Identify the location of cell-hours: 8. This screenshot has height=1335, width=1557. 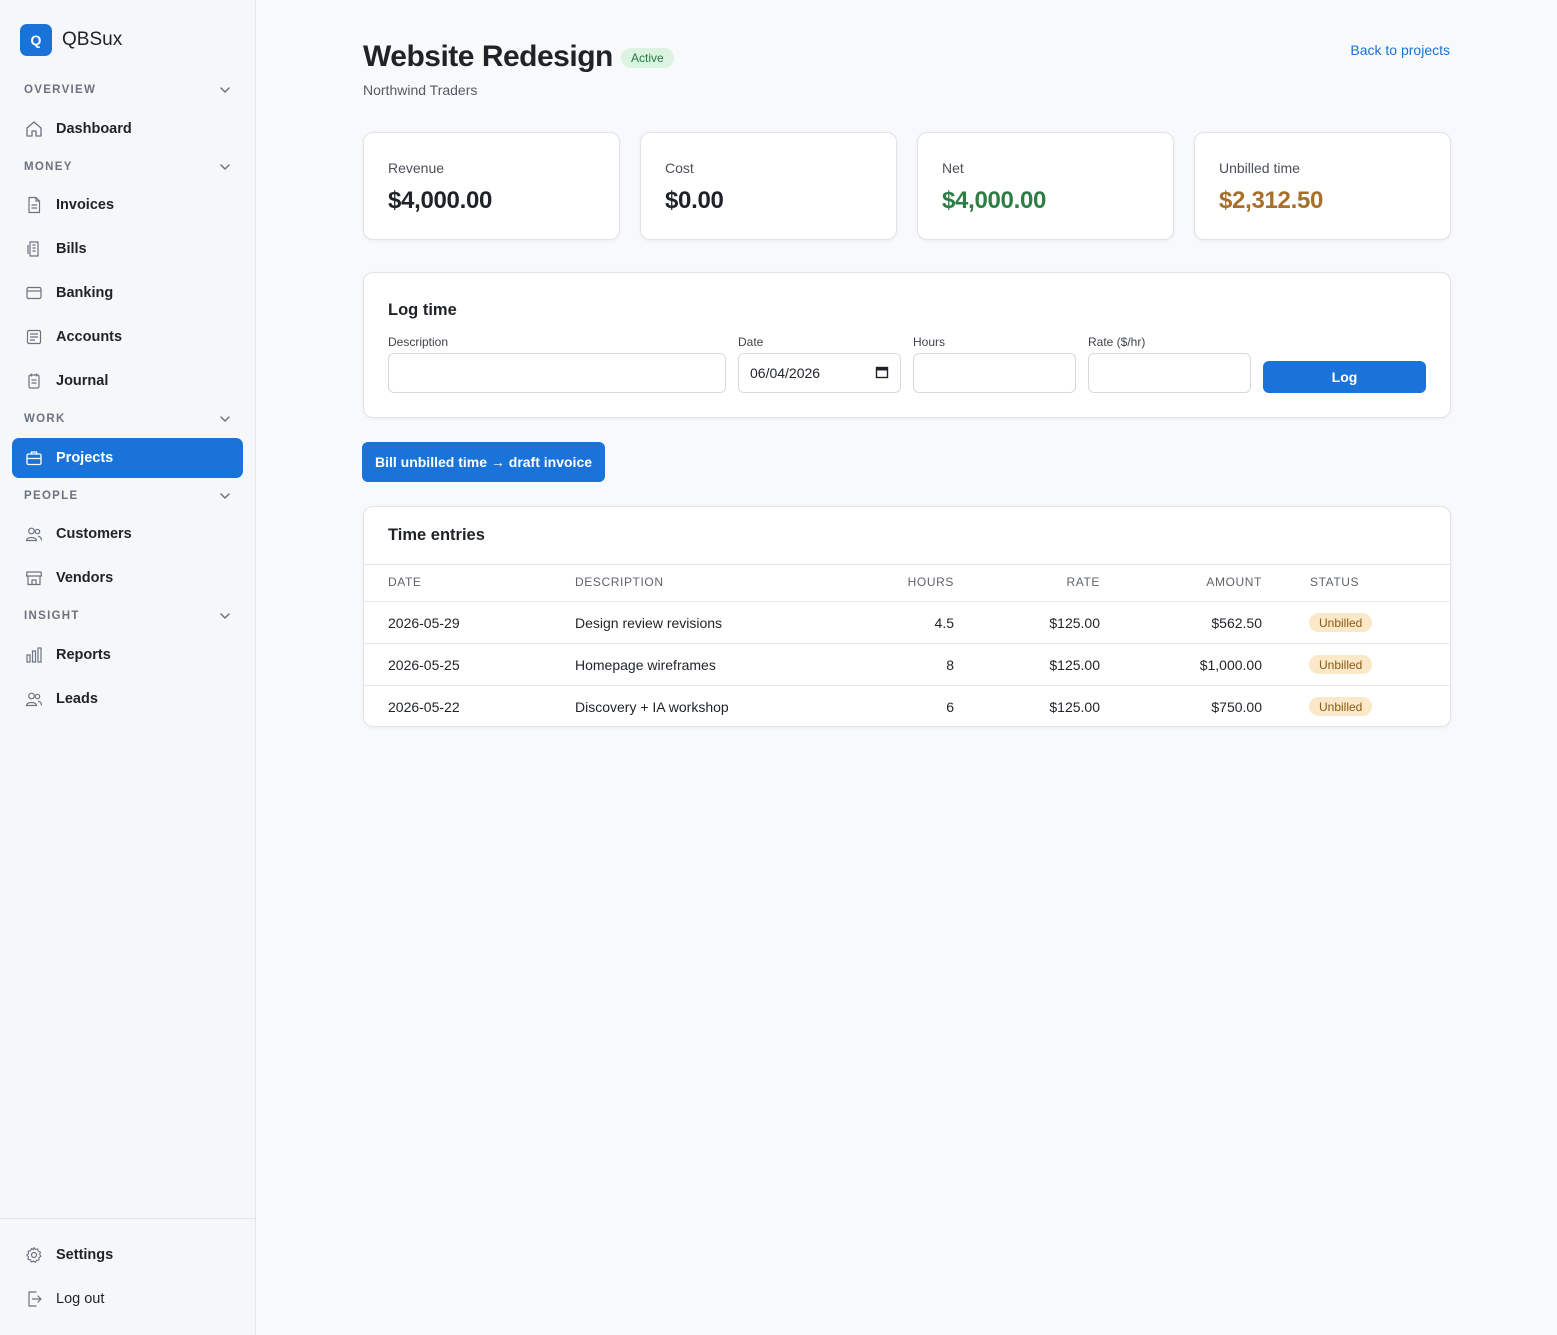
(950, 665).